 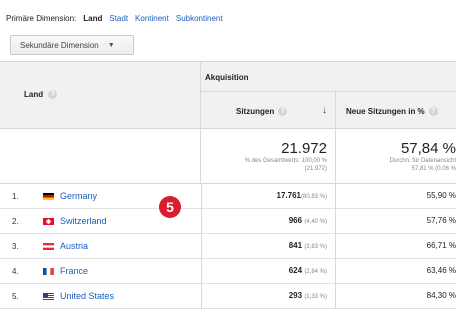 I want to click on sessions-value: 293, so click(x=295, y=295).